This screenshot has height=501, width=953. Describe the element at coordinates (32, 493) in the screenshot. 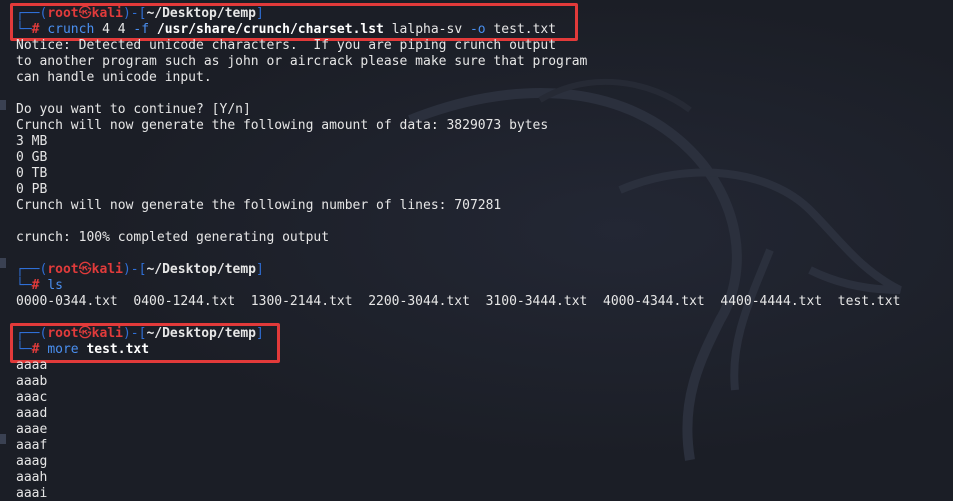

I see `file-content-line: aaai` at that location.